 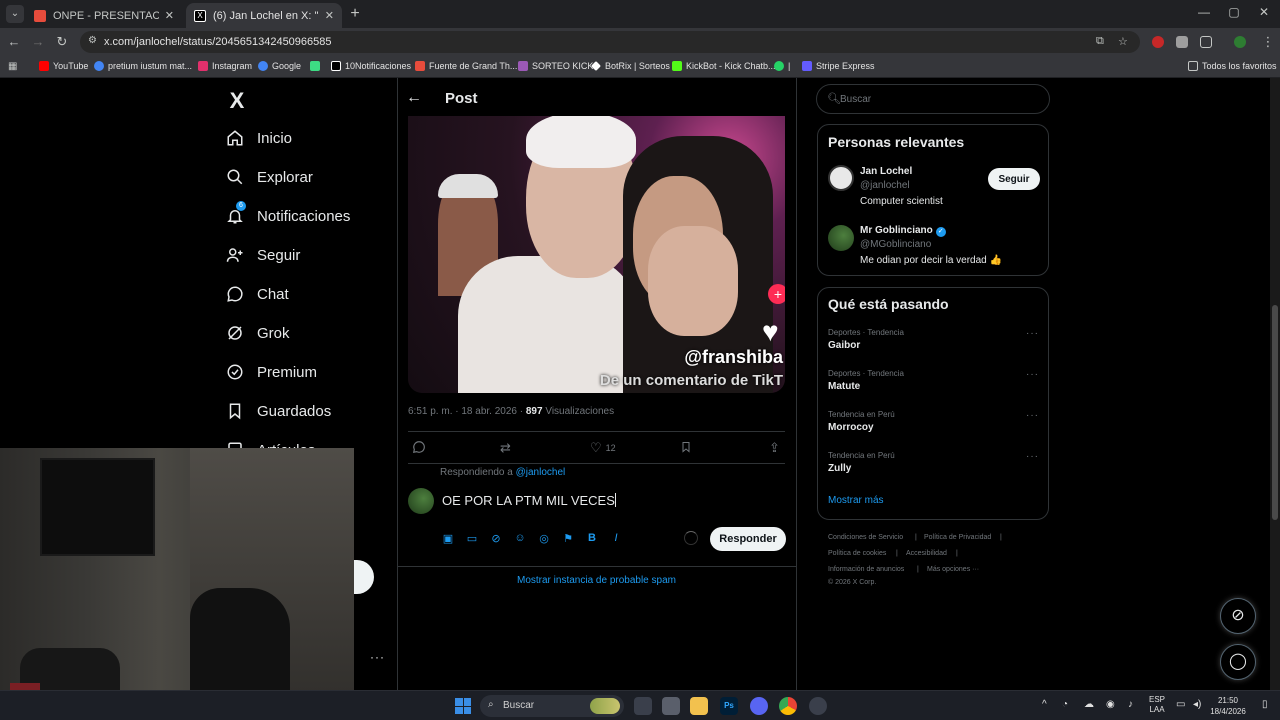 What do you see at coordinates (544, 538) in the screenshot?
I see `location-icon: ◎` at bounding box center [544, 538].